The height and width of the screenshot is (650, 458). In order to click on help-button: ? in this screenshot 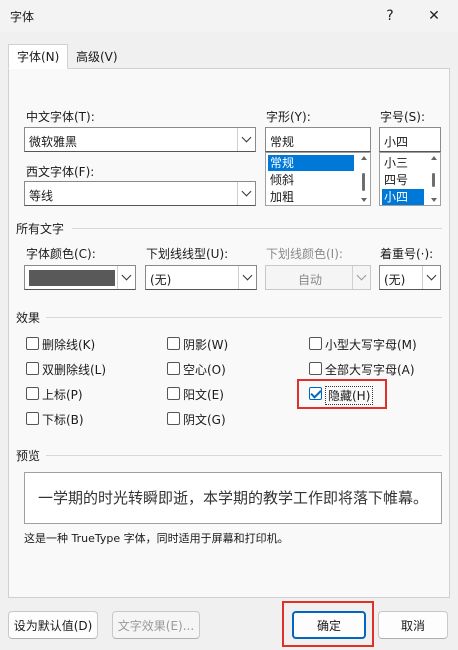, I will do `click(390, 16)`.